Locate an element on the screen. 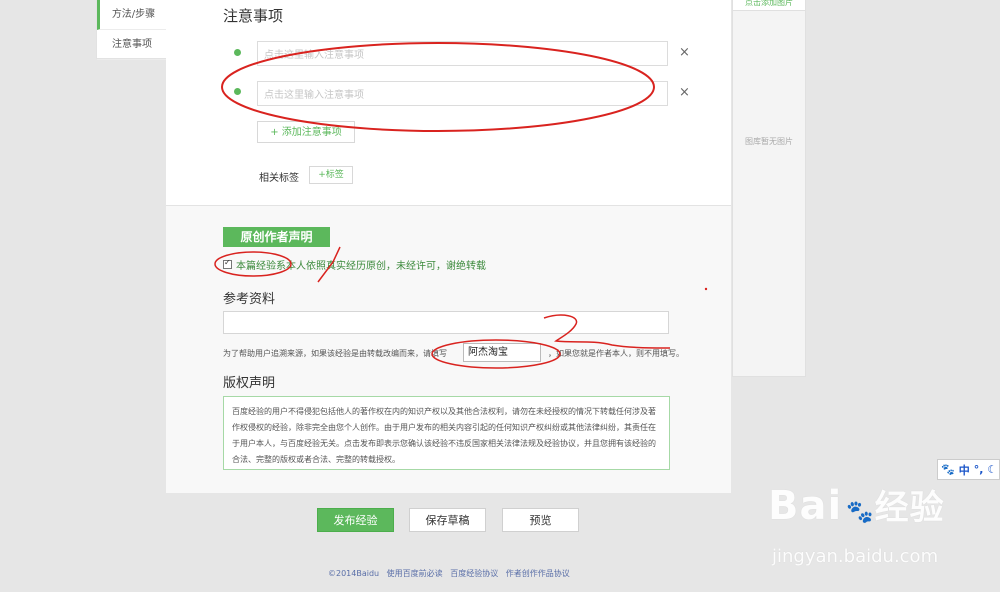 The image size is (1000, 592). preview-button: 预览 is located at coordinates (540, 520).